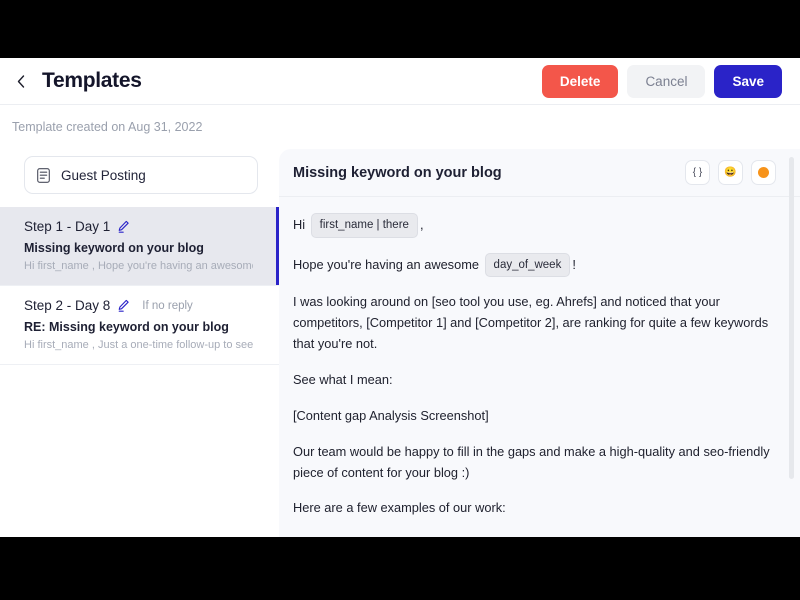  What do you see at coordinates (92, 80) in the screenshot?
I see `page-title: Templates` at bounding box center [92, 80].